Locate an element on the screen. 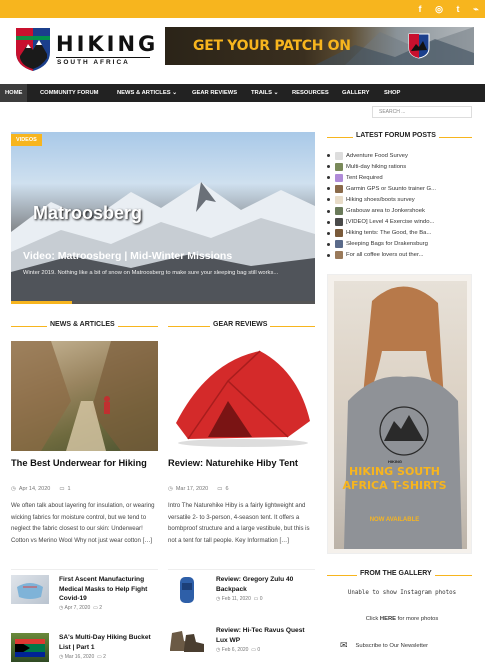  banner-text: GET YOUR PATCH ON is located at coordinates (272, 46).